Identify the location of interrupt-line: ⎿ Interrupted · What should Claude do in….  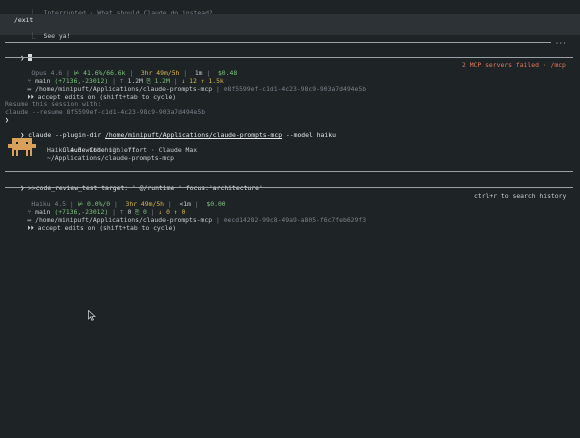
(113, 9).